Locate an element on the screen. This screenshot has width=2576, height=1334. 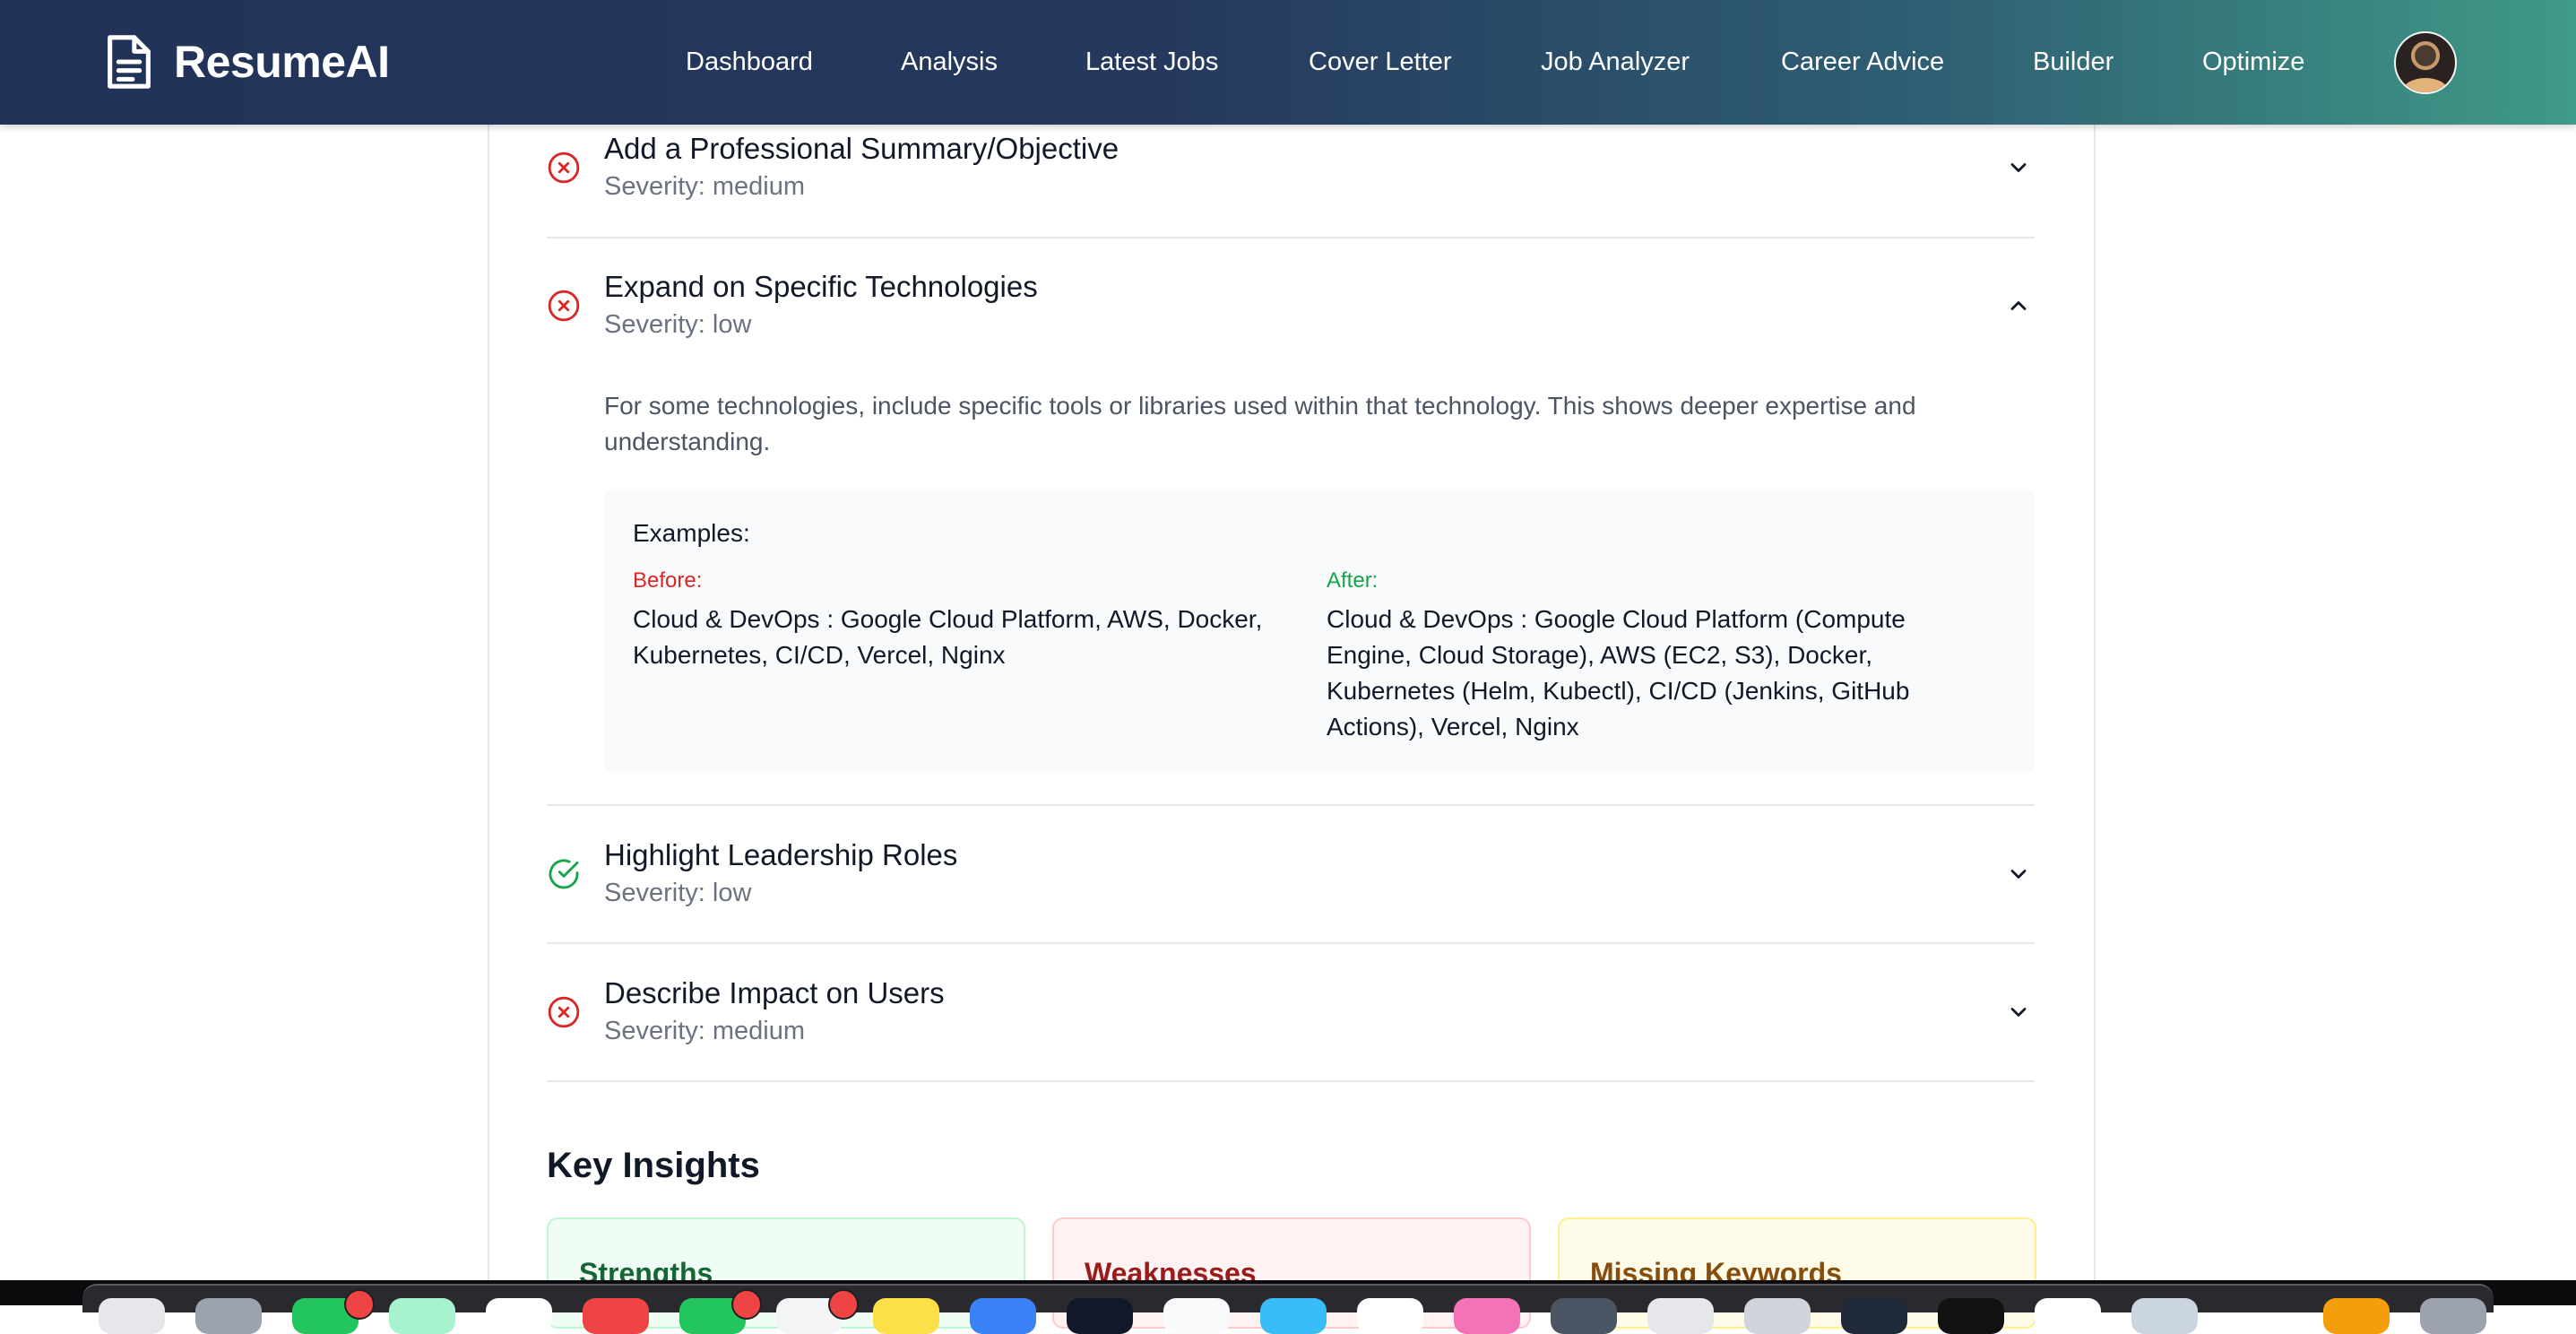
music-icon is located at coordinates (616, 1316).